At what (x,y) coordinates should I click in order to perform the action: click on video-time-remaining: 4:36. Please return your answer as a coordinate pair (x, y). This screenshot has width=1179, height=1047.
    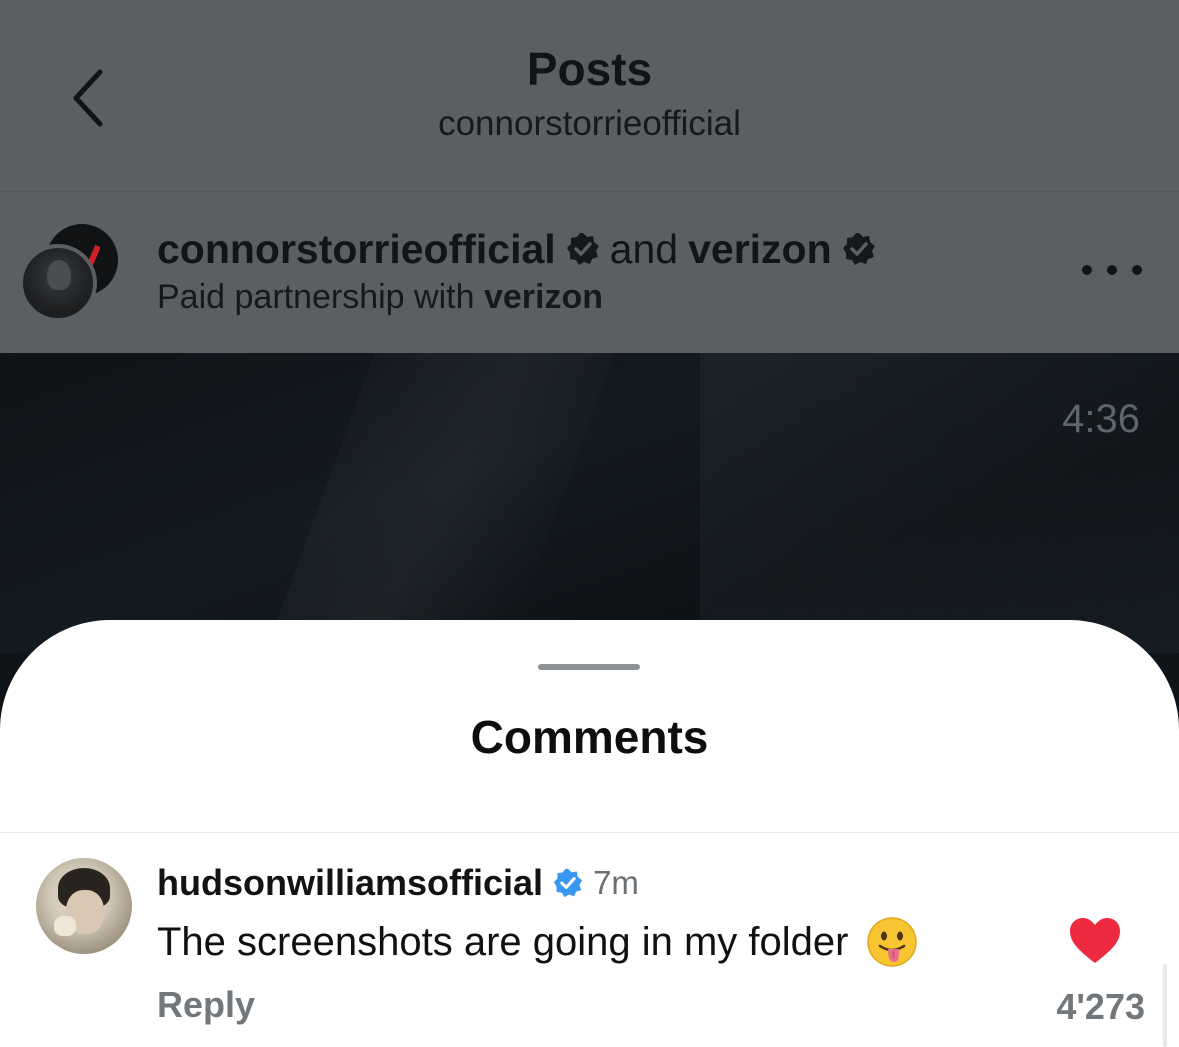
    Looking at the image, I should click on (1101, 419).